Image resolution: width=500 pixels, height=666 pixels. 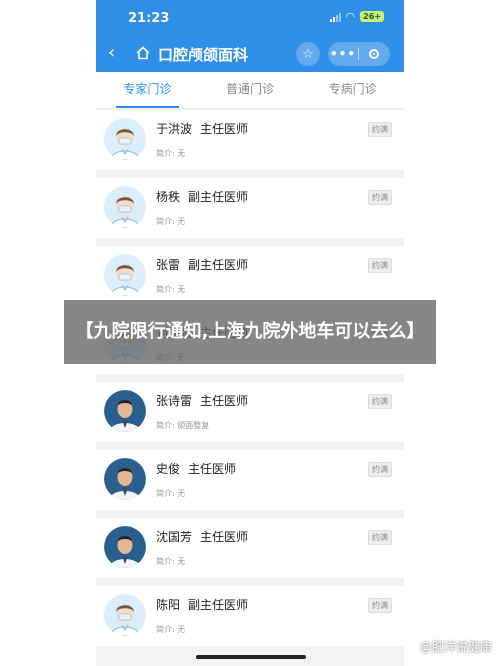 I want to click on doctor-intro: 简介: 颌面整复, so click(x=183, y=425).